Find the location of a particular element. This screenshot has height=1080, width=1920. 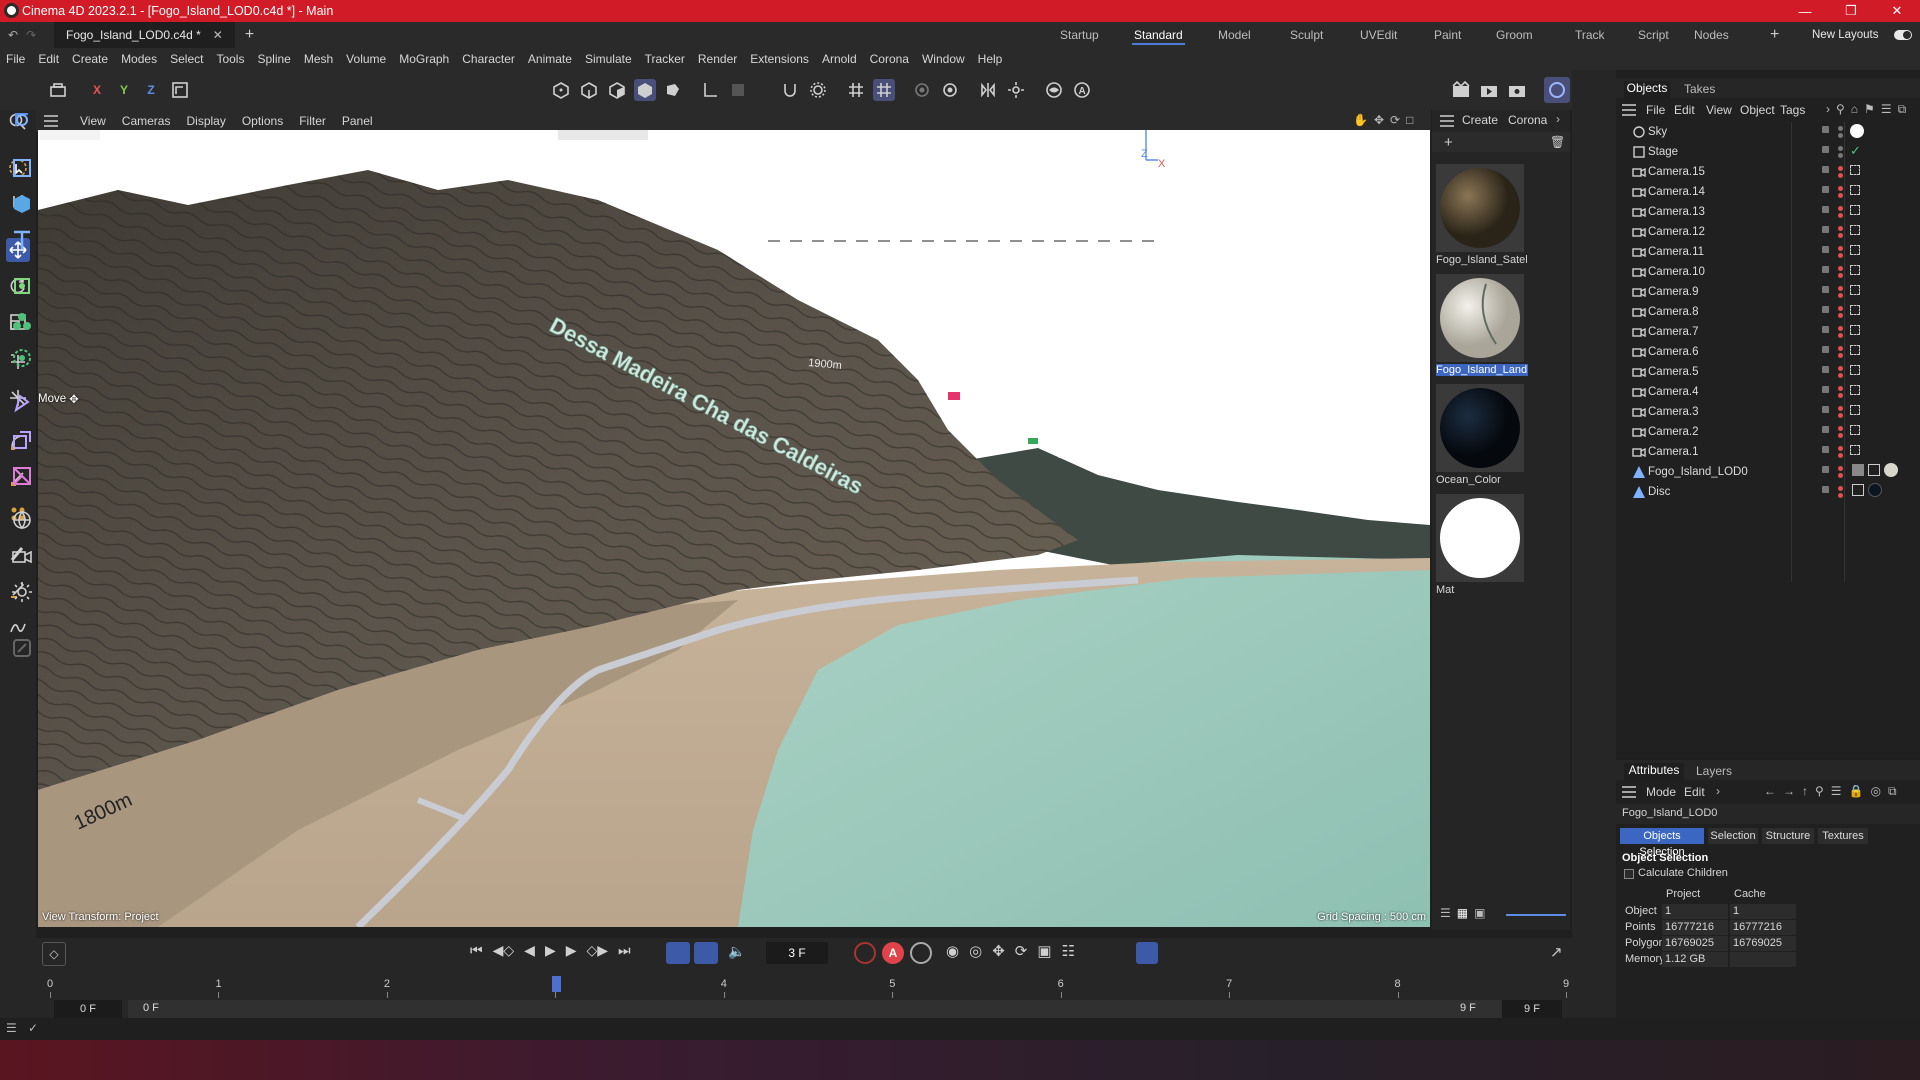

menu-arnold: Arnold is located at coordinates (839, 59).